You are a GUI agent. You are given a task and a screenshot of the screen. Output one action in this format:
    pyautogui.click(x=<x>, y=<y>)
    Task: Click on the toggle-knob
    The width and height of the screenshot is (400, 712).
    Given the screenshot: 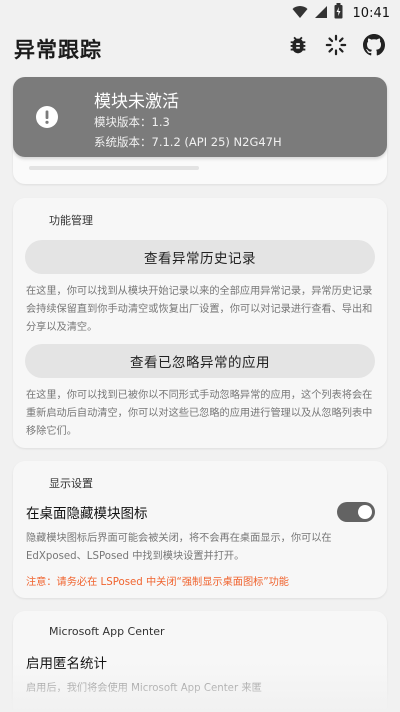 What is the action you would take?
    pyautogui.click(x=365, y=512)
    